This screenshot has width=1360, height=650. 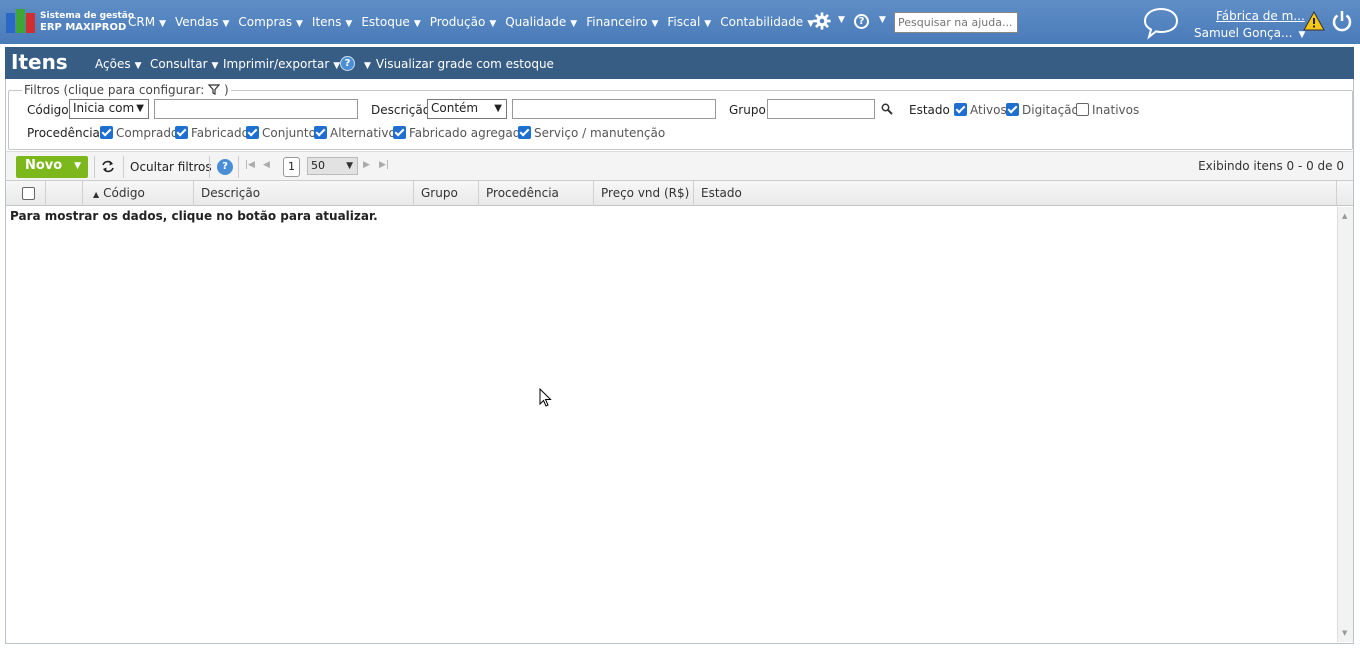 What do you see at coordinates (384, 165) in the screenshot?
I see `last-page-icon: ▶|` at bounding box center [384, 165].